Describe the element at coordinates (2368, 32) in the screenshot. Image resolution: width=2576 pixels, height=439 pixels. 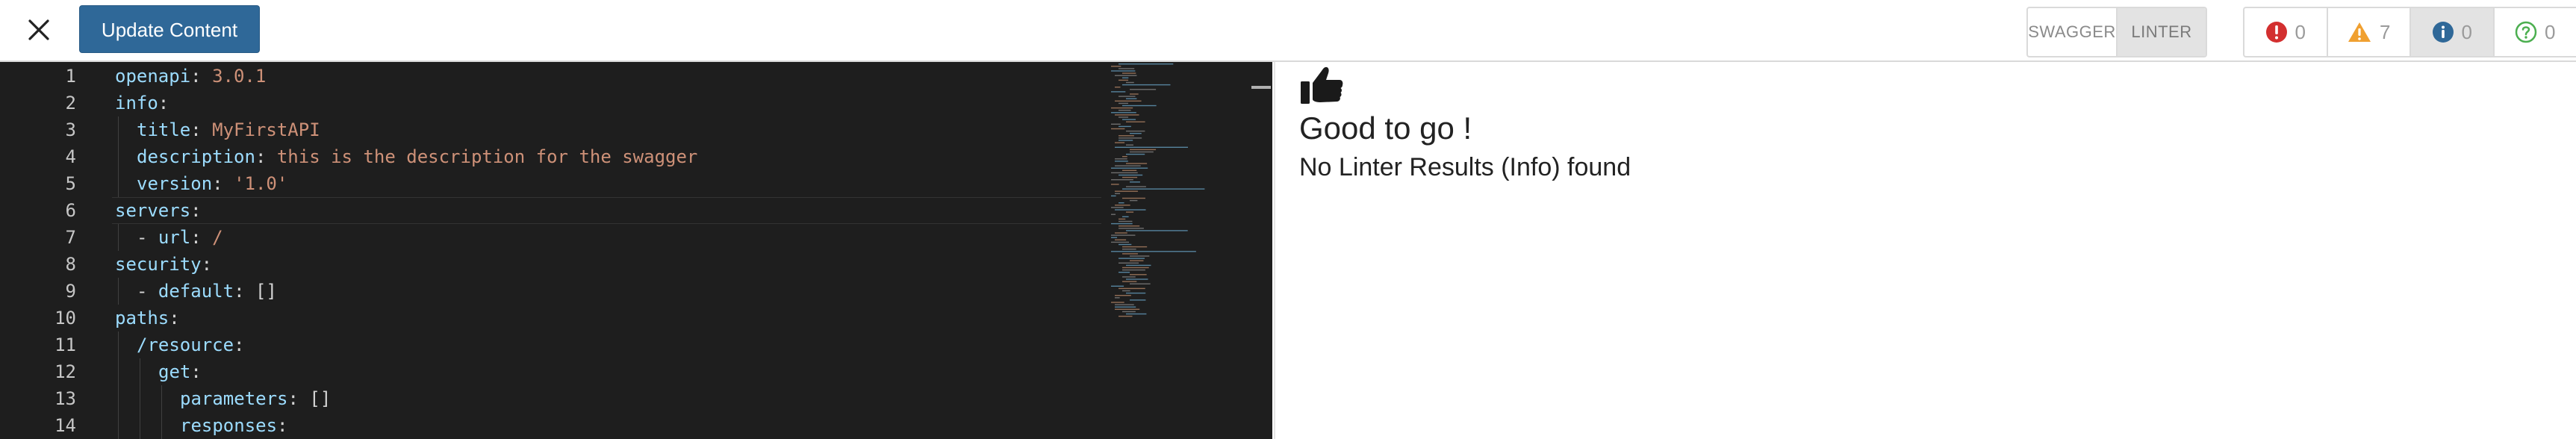
I see `warning-filter: 7` at that location.